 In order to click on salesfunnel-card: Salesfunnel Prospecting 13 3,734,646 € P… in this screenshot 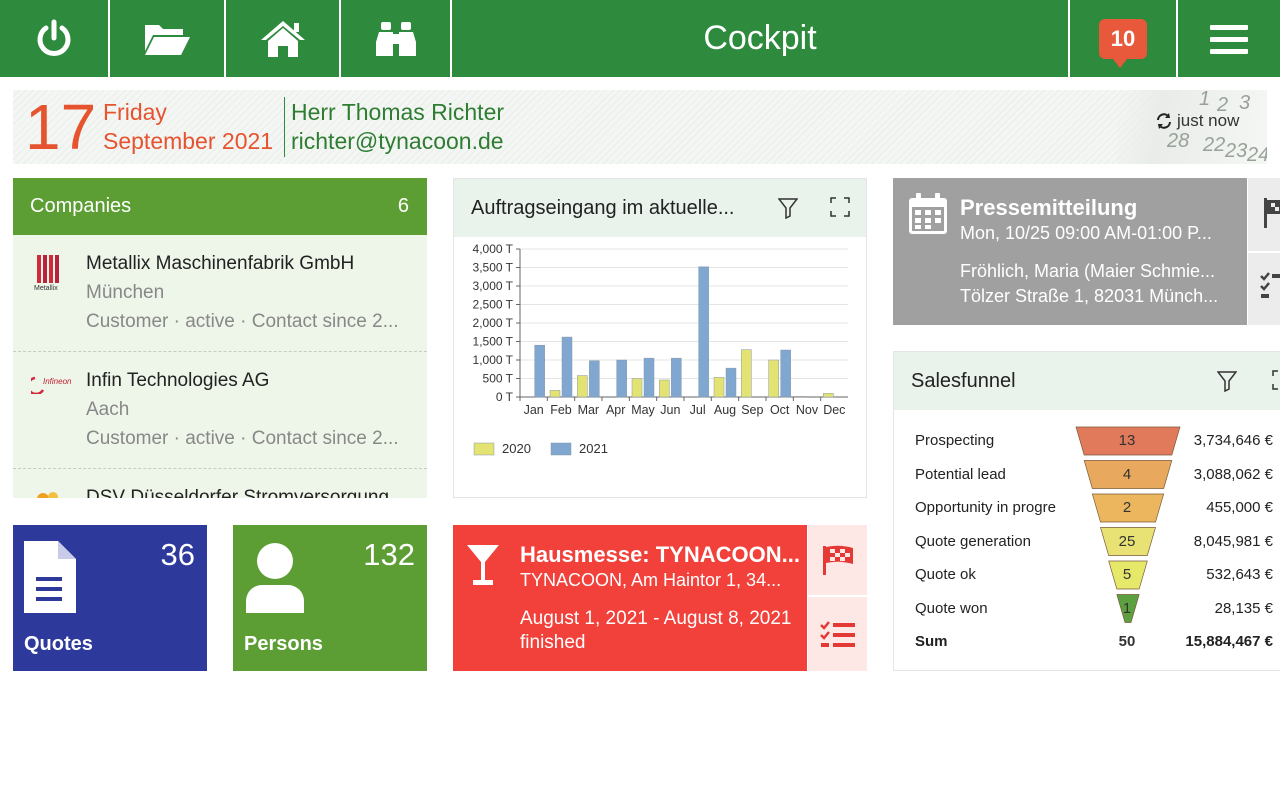, I will do `click(1086, 511)`.